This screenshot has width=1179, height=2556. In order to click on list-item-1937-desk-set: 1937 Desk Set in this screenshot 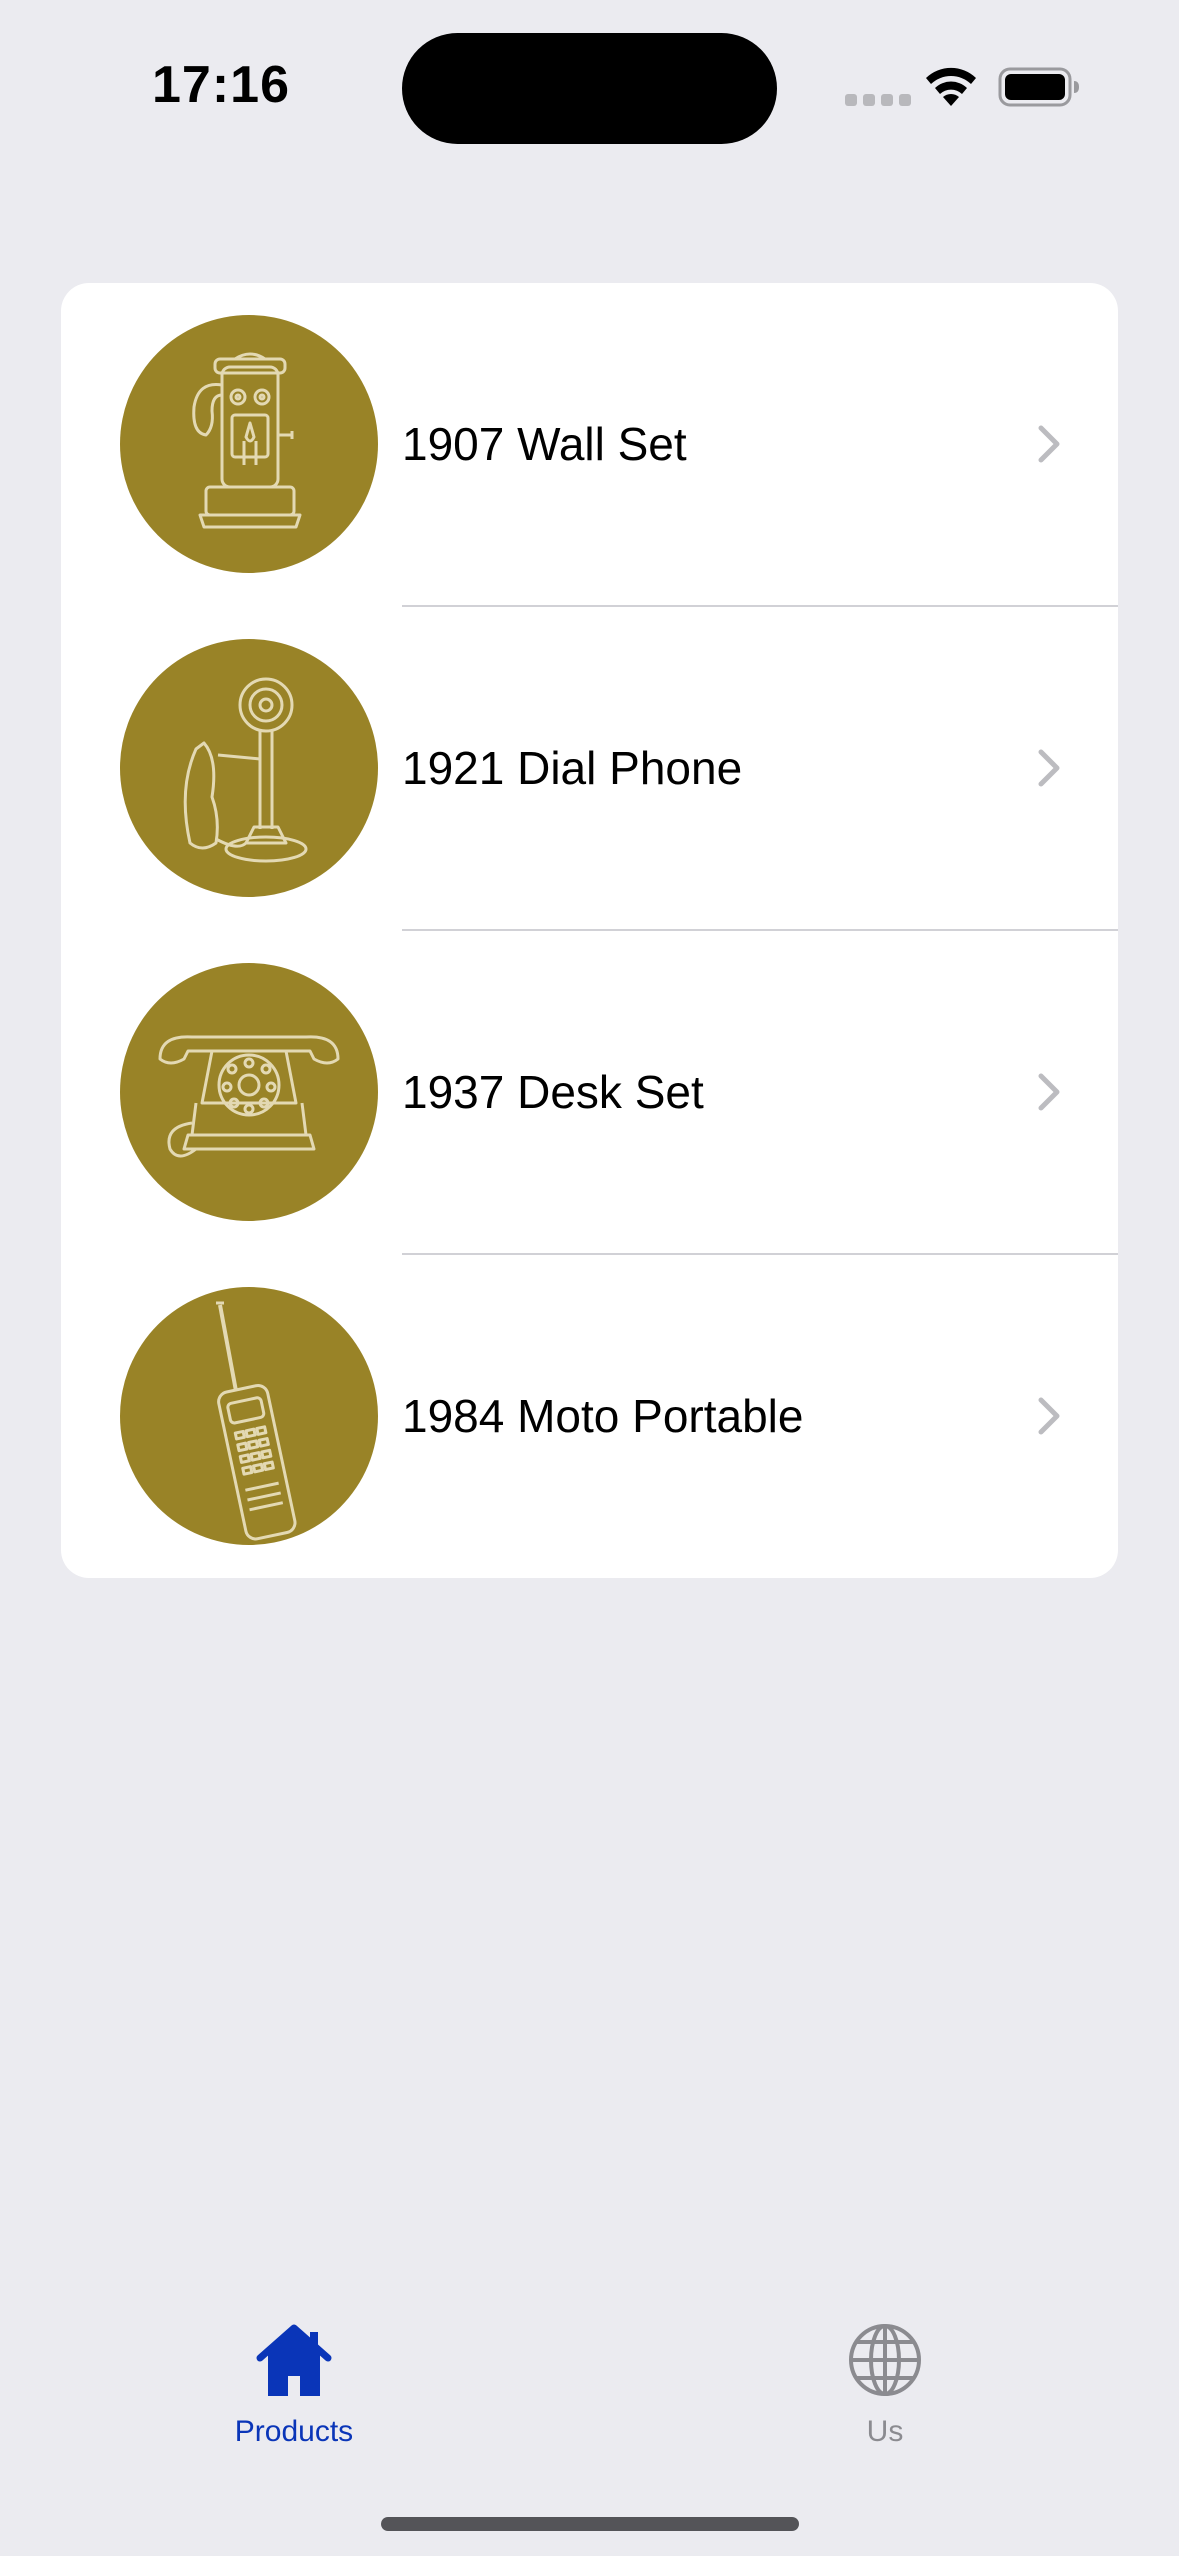, I will do `click(589, 1093)`.